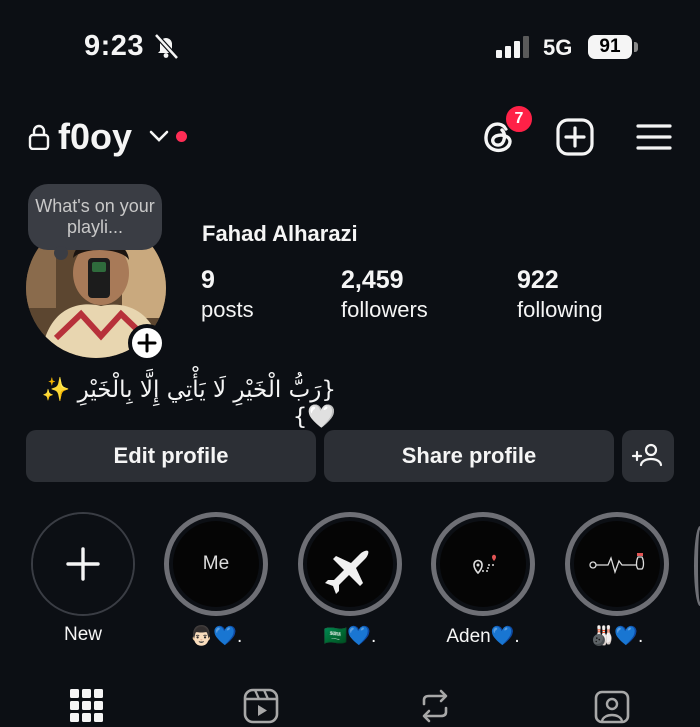 Image resolution: width=700 pixels, height=727 pixels. What do you see at coordinates (82, 634) in the screenshot?
I see `highlight-label: New` at bounding box center [82, 634].